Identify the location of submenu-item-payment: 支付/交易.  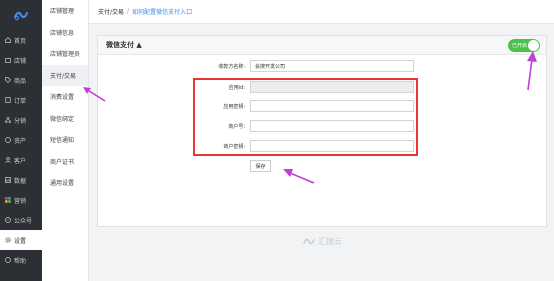
(65, 75).